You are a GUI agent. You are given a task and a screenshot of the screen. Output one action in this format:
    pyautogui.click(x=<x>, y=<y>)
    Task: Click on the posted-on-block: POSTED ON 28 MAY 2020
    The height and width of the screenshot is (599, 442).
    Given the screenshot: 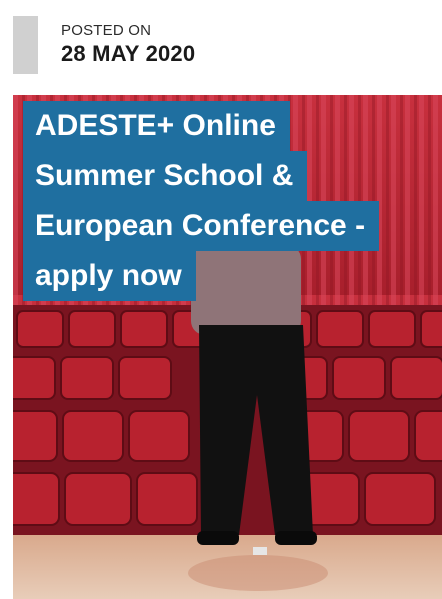 What is the action you would take?
    pyautogui.click(x=104, y=45)
    